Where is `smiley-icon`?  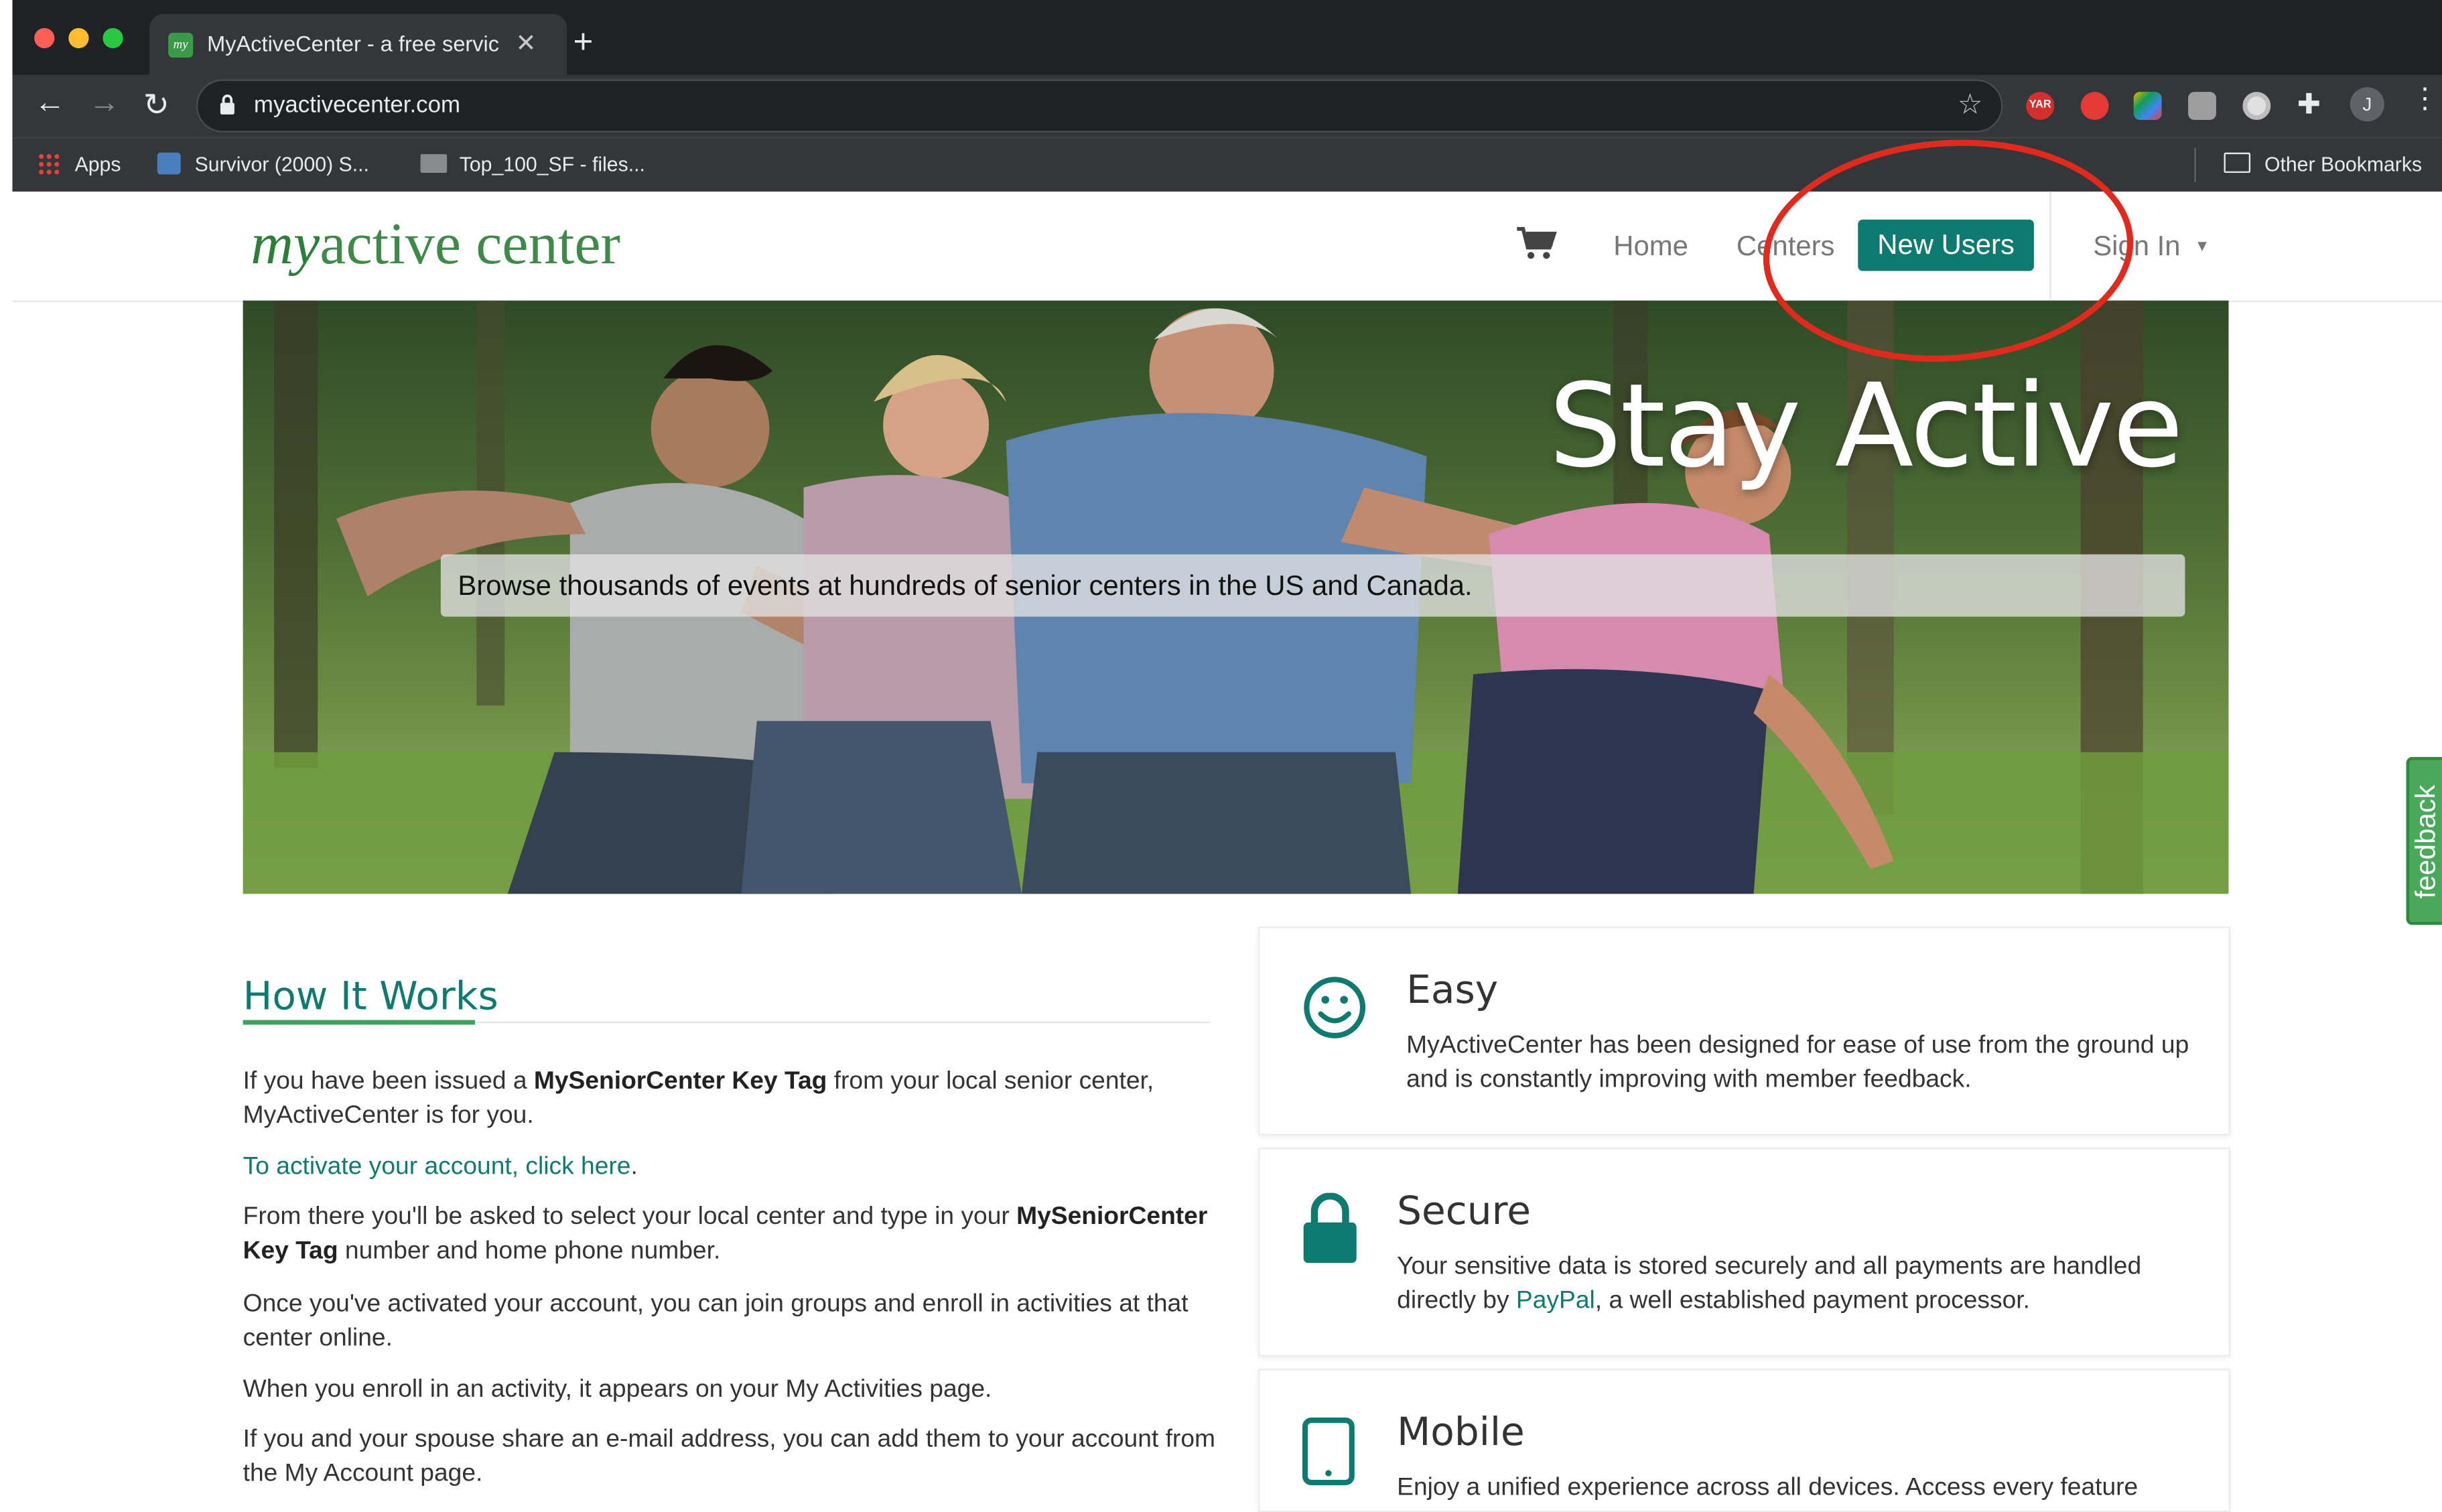 smiley-icon is located at coordinates (1335, 1007).